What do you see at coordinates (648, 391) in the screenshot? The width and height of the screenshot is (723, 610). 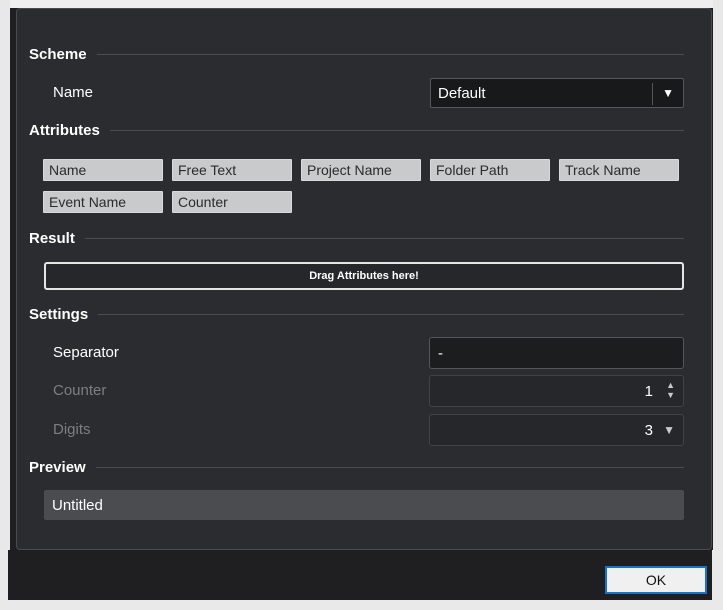 I see `counter-value: 1` at bounding box center [648, 391].